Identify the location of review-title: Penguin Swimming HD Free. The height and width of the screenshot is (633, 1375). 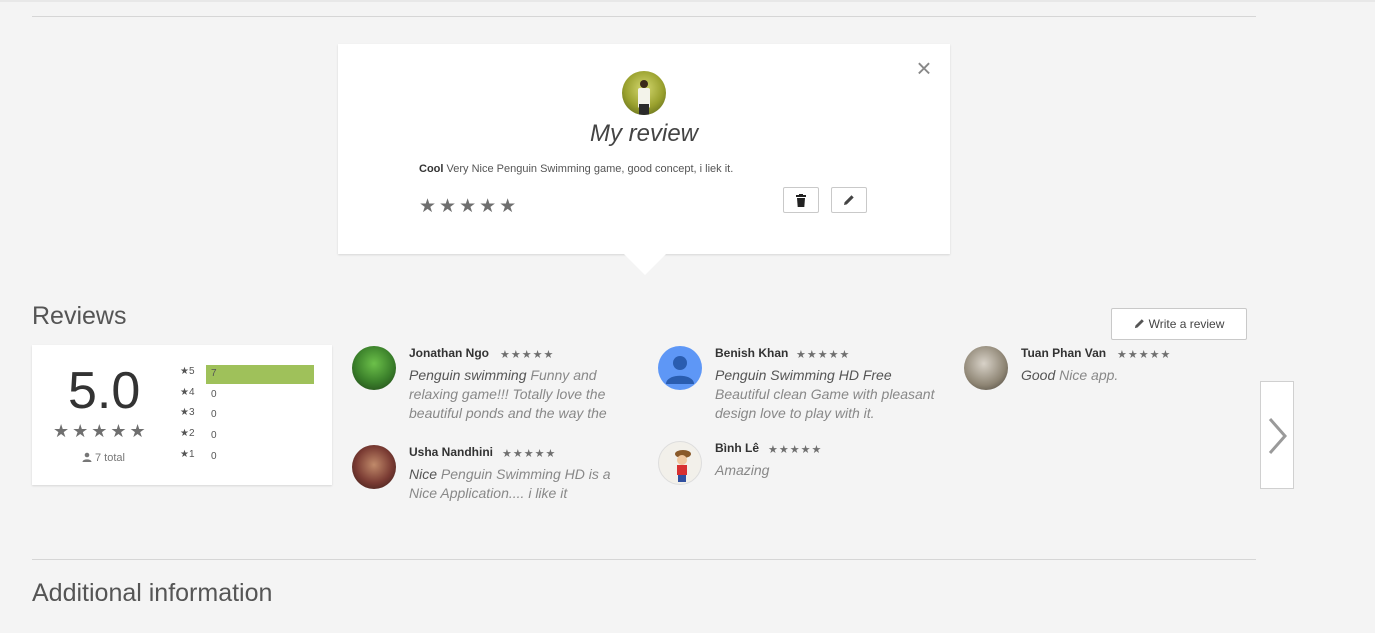
(803, 375).